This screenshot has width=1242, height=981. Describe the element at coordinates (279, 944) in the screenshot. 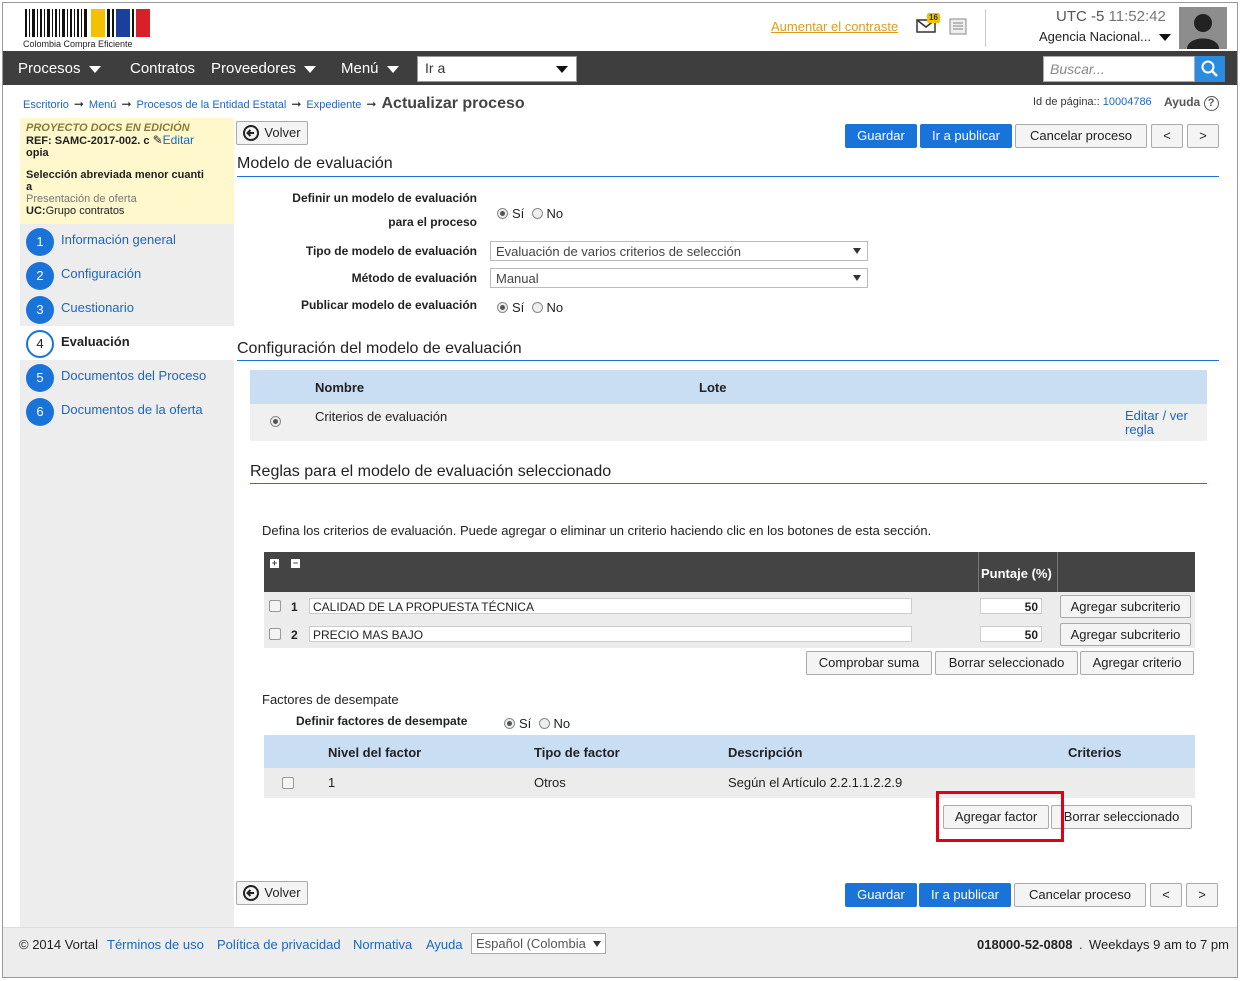

I see `footer-privacy-link: Política de privacidad` at that location.